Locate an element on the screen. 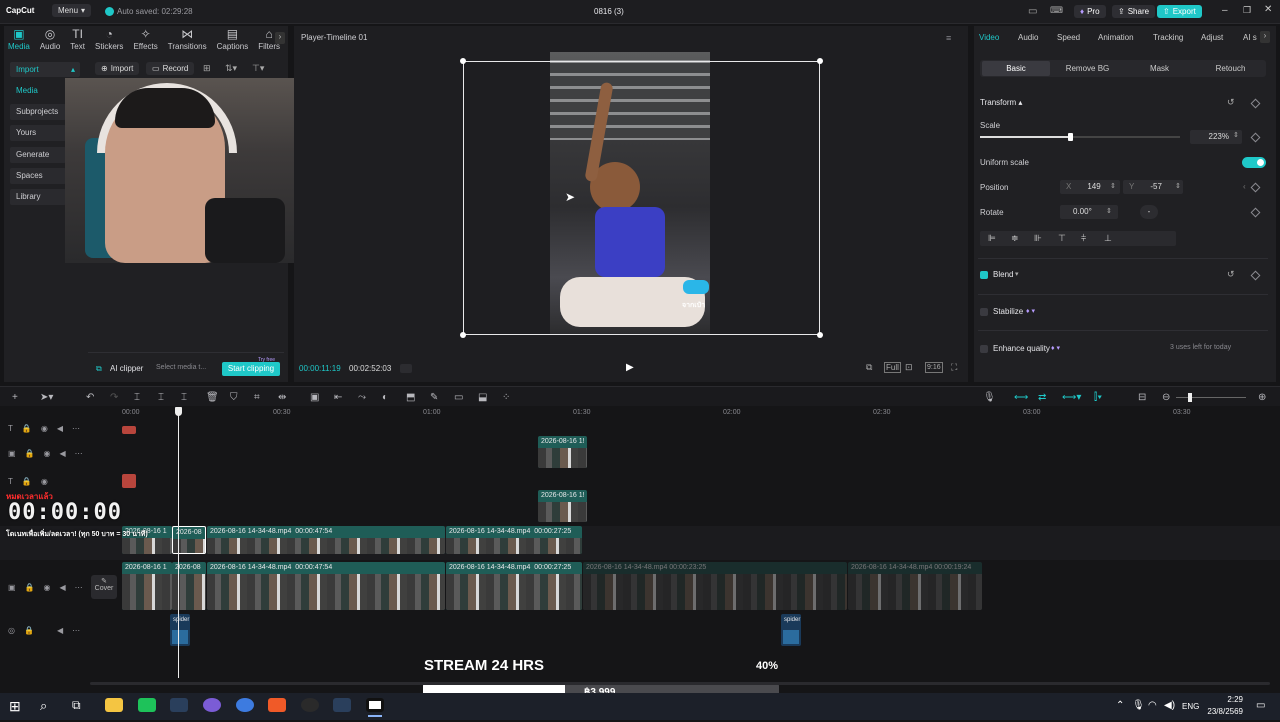 Image resolution: width=1280 pixels, height=722 pixels. minimize-icon: – is located at coordinates (1225, 10).